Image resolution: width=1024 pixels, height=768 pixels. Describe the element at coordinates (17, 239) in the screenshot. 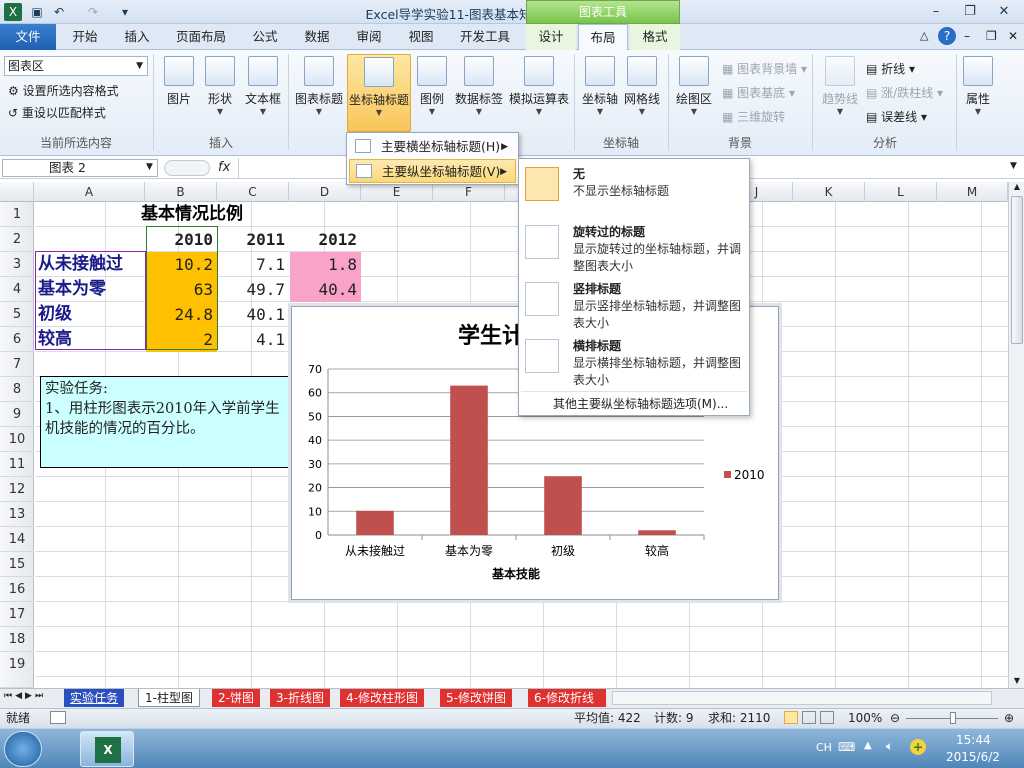

I see `row-header: 2` at that location.